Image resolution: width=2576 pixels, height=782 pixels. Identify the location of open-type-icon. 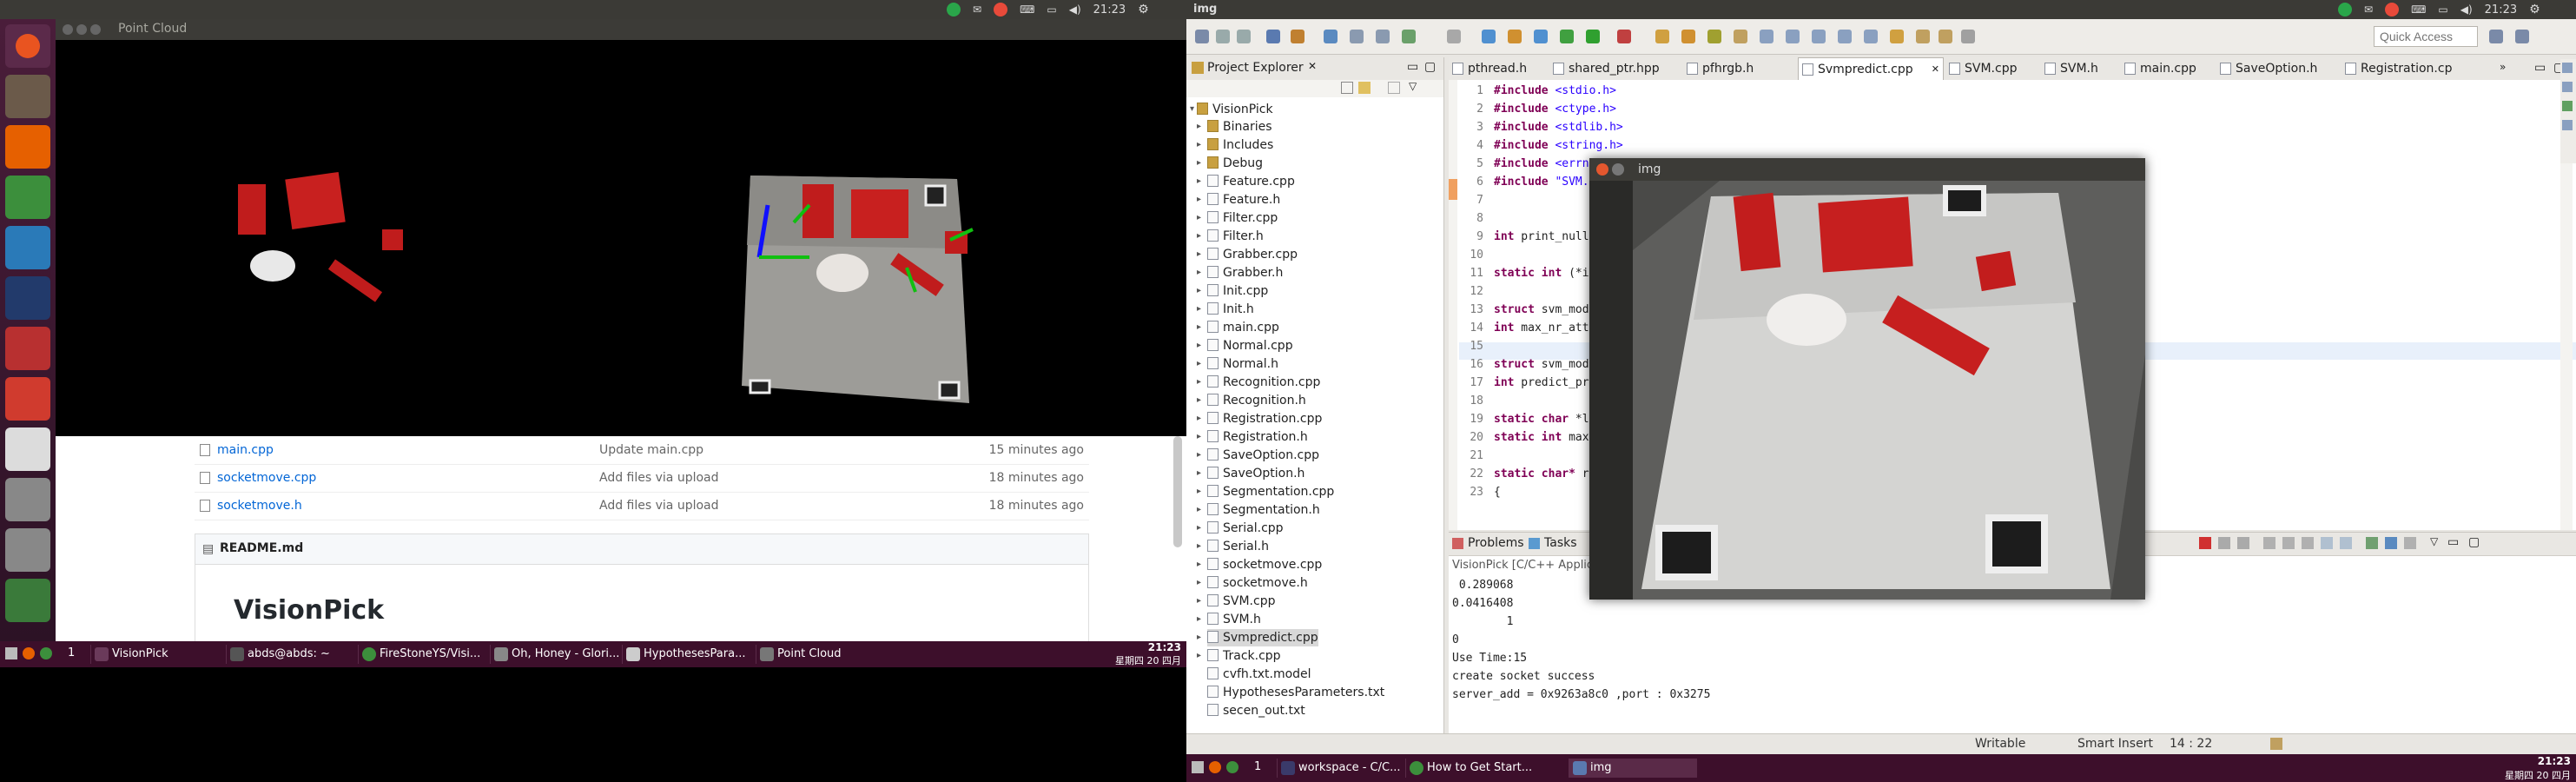
(1331, 37).